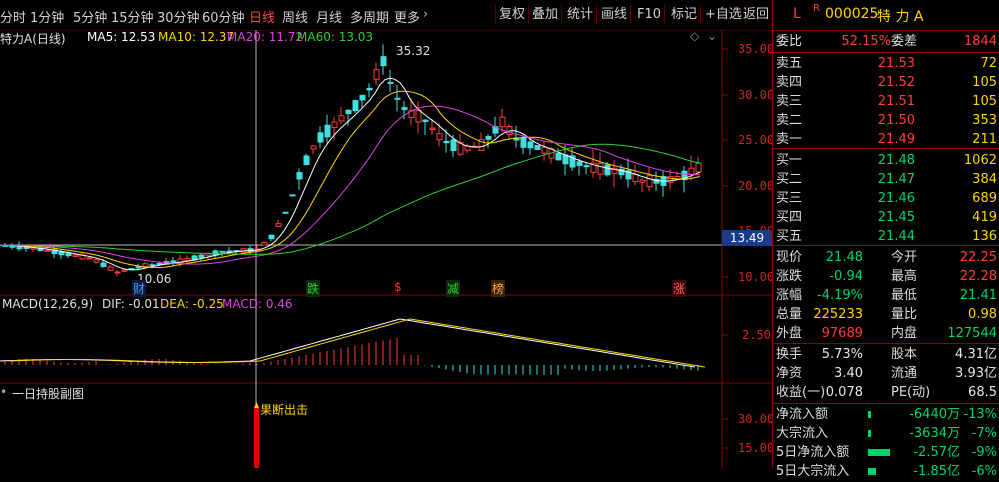 This screenshot has width=999, height=482. What do you see at coordinates (694, 36) in the screenshot?
I see `chart-settings-icon: ◇` at bounding box center [694, 36].